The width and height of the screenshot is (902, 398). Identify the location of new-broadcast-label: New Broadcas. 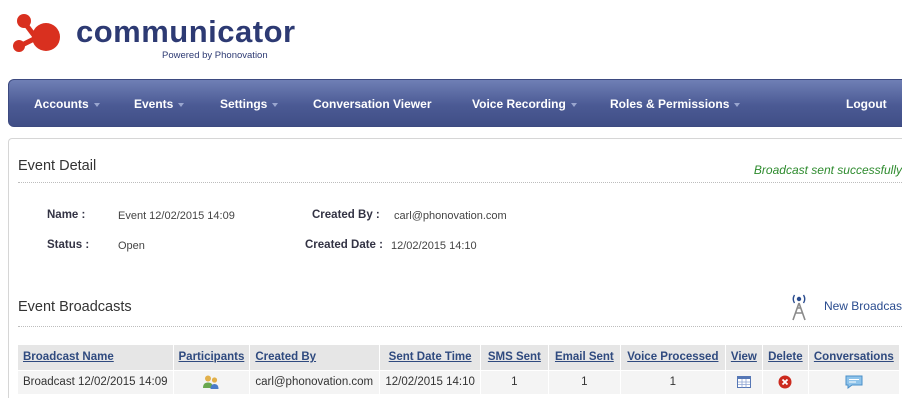
(862, 306).